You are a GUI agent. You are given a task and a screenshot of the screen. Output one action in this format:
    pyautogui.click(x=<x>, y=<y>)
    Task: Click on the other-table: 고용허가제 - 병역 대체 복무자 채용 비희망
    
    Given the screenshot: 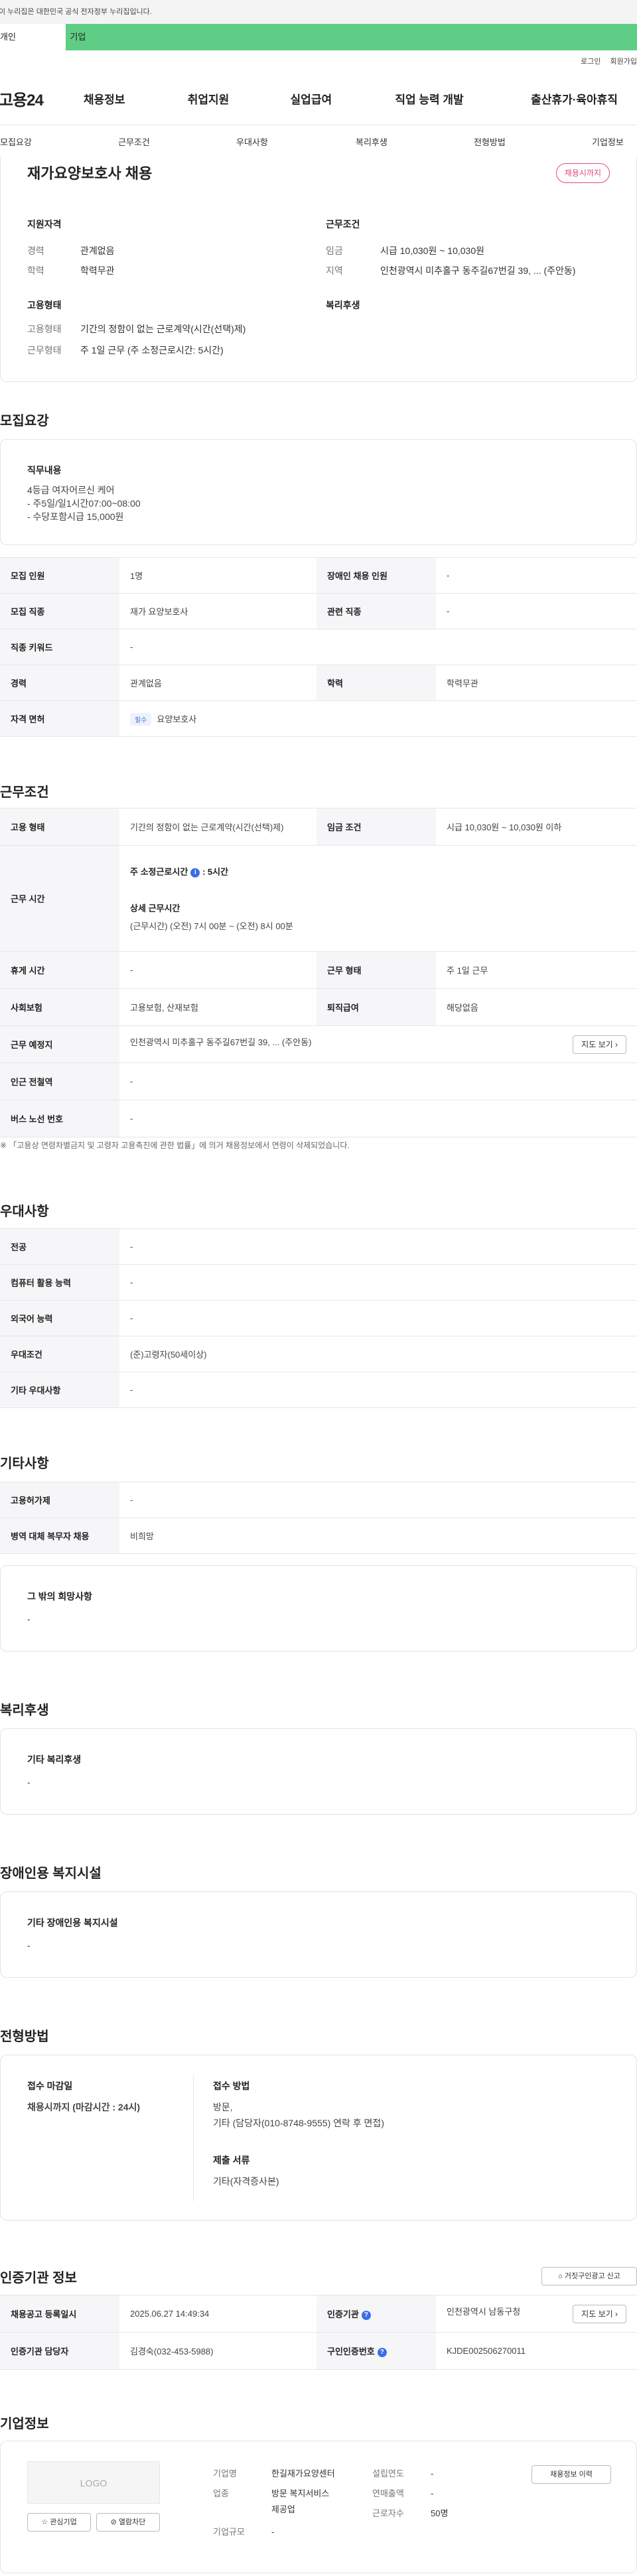 What is the action you would take?
    pyautogui.click(x=319, y=1518)
    